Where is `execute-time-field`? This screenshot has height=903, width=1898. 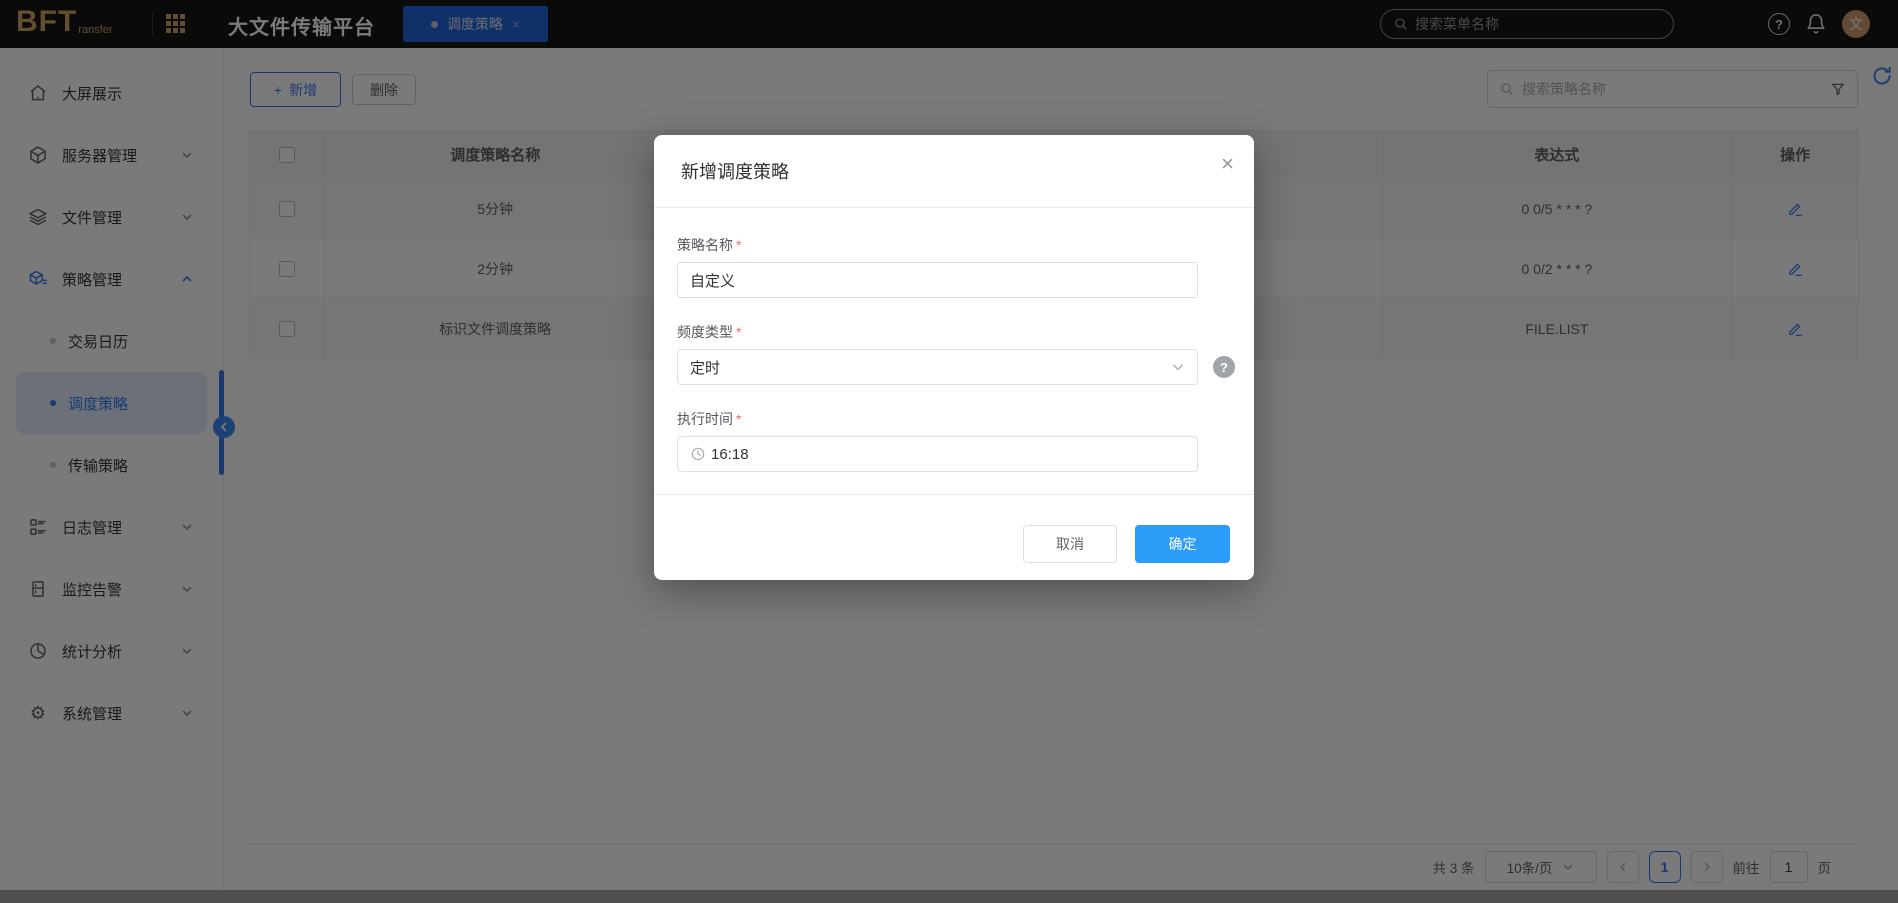 execute-time-field is located at coordinates (937, 454).